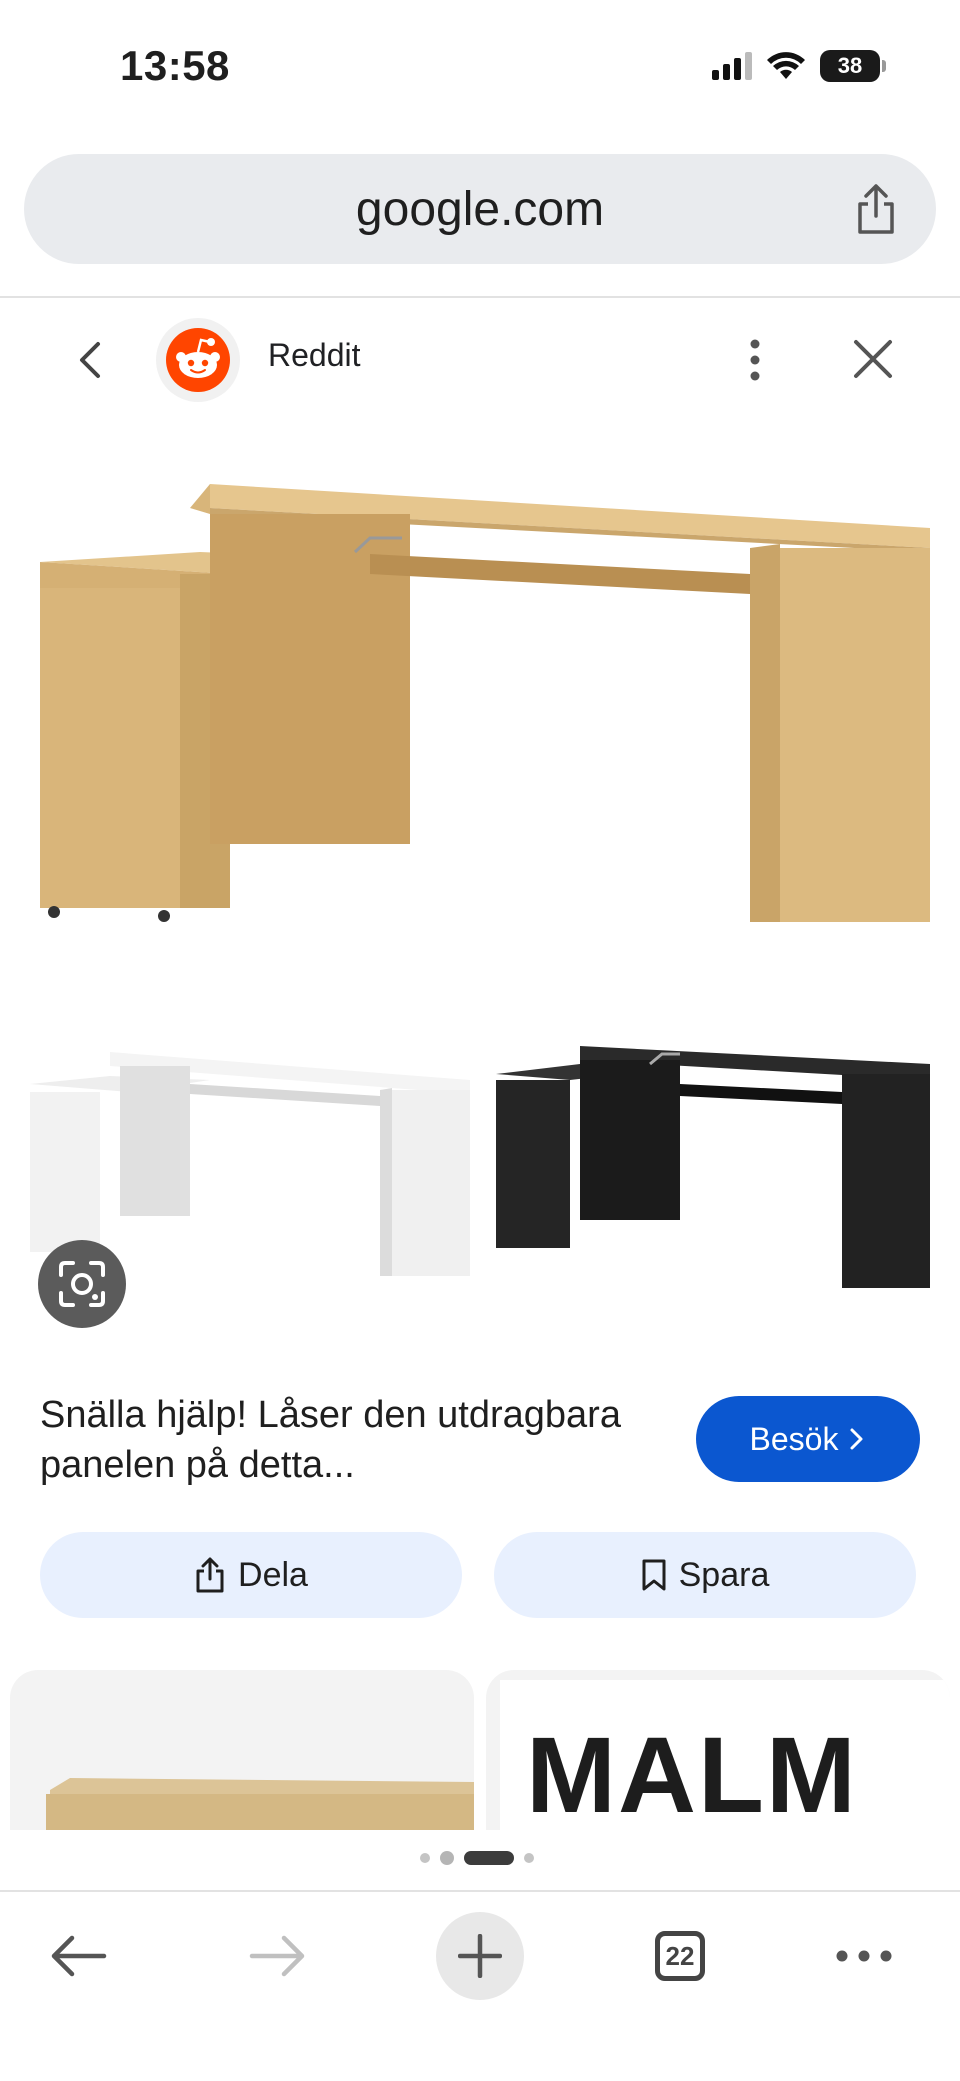 This screenshot has width=960, height=2081. What do you see at coordinates (654, 1575) in the screenshot?
I see `bookmark-icon` at bounding box center [654, 1575].